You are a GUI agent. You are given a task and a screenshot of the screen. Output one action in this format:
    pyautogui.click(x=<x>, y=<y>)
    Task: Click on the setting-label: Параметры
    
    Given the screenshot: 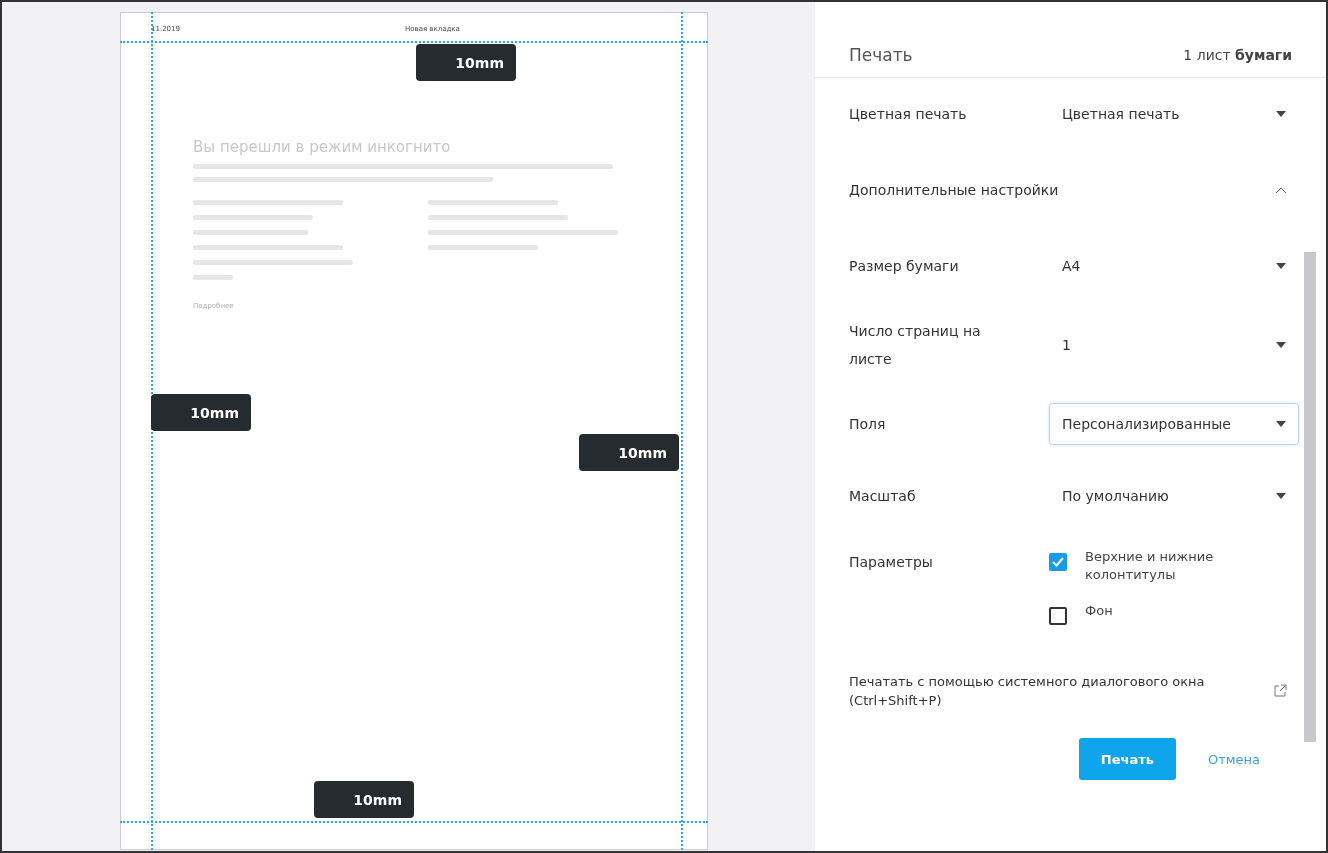 What is the action you would take?
    pyautogui.click(x=891, y=562)
    